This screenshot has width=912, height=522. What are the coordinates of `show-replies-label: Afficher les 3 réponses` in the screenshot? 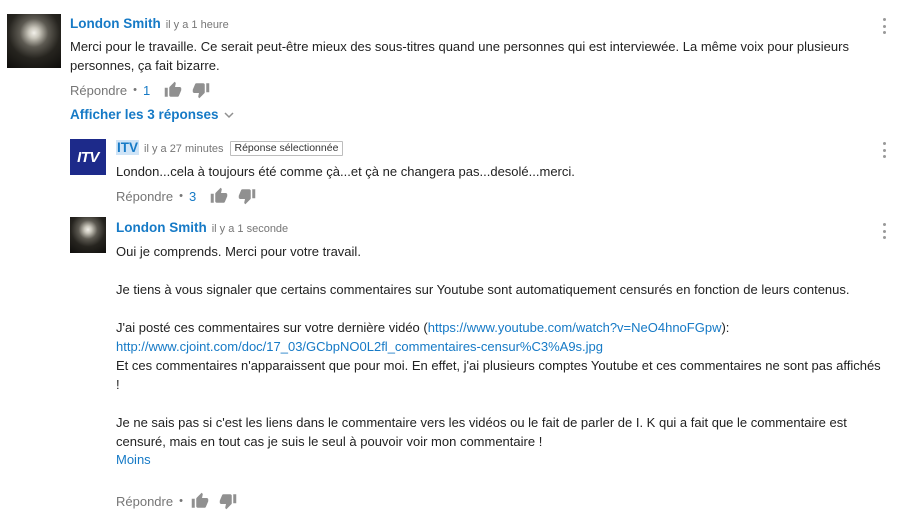 It's located at (144, 114).